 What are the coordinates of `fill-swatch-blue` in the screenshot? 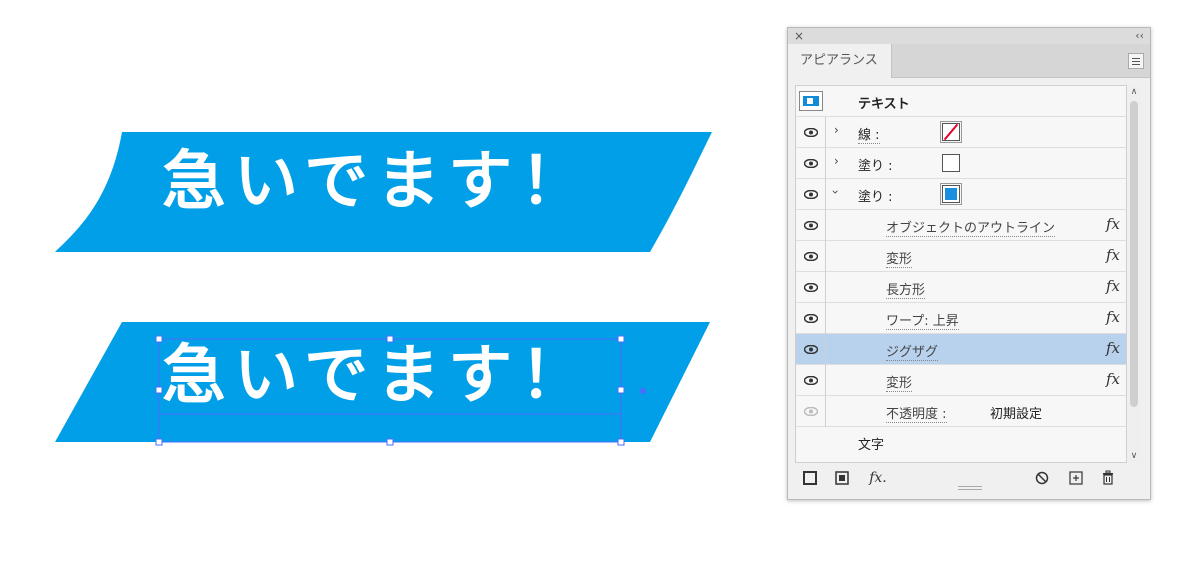 It's located at (951, 194).